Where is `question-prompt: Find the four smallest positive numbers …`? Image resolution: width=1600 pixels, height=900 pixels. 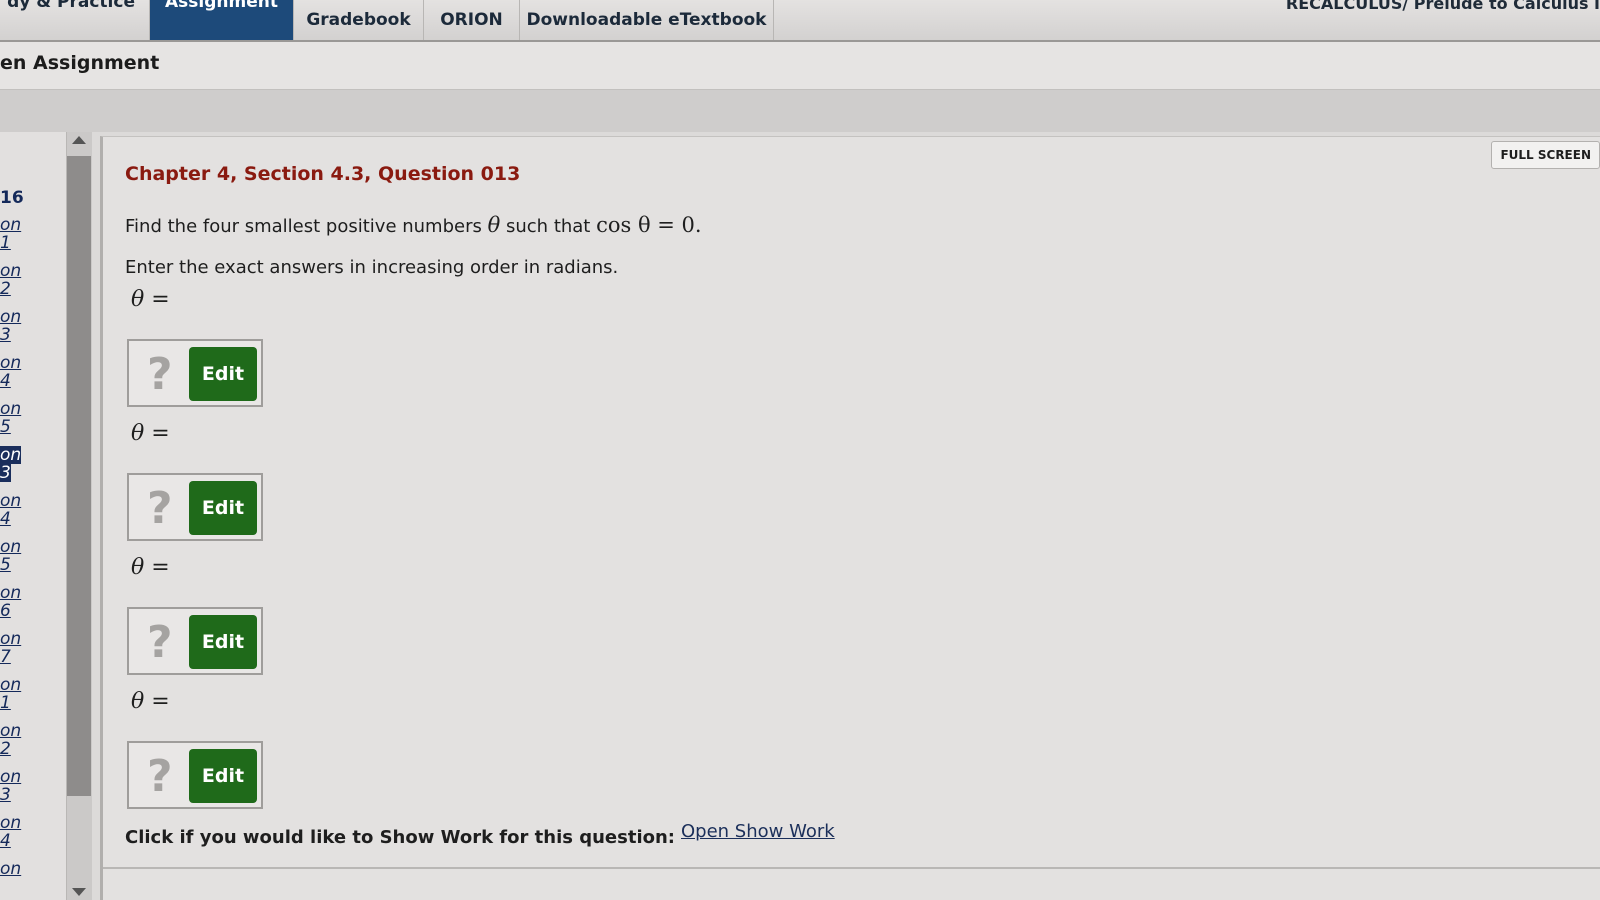 question-prompt: Find the four smallest positive numbers … is located at coordinates (413, 225).